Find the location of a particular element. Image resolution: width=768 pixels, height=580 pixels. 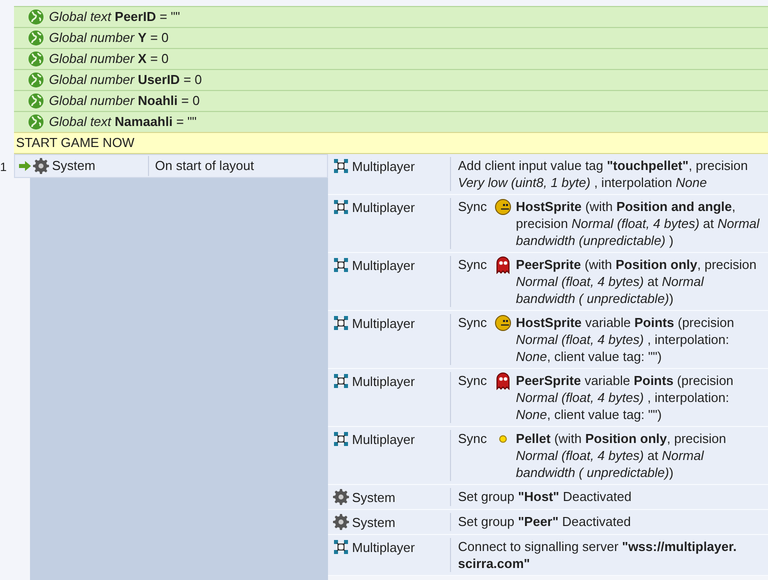

condition-row: System On start of layout is located at coordinates (171, 166).